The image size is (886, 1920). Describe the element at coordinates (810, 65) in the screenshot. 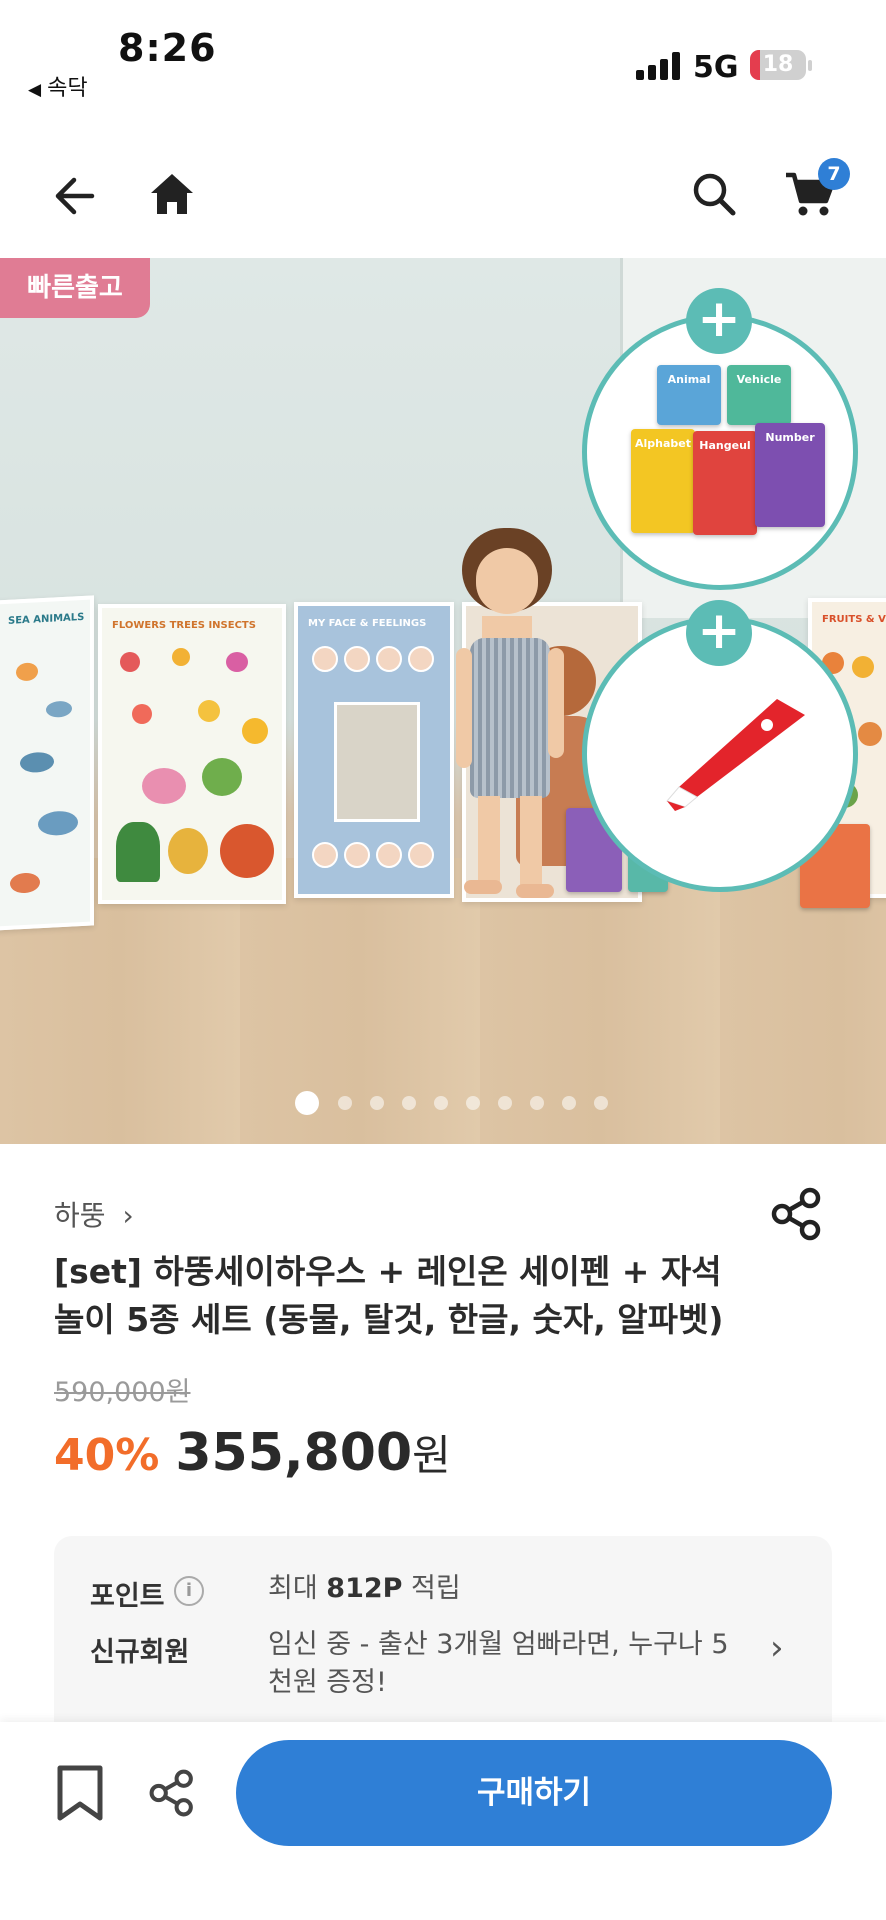

I see `battery-nub` at that location.